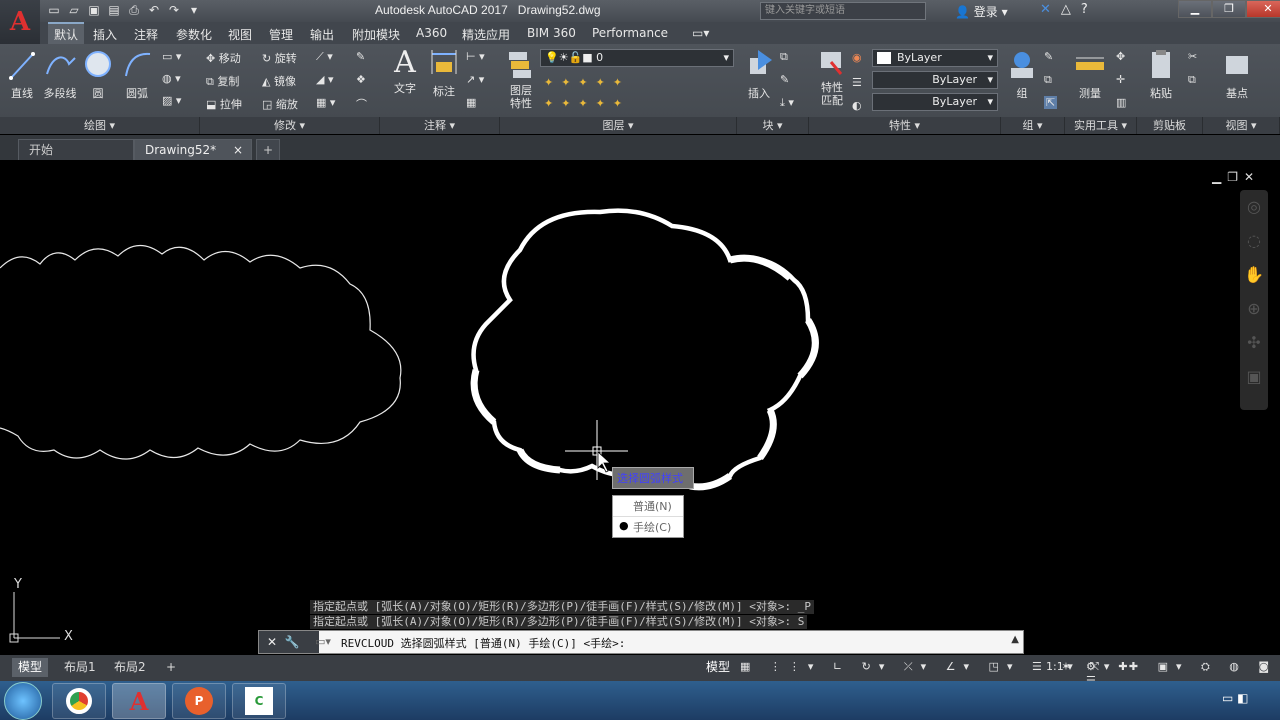  Describe the element at coordinates (784, 57) in the screenshot. I see `create-block-icon: ⧉` at that location.